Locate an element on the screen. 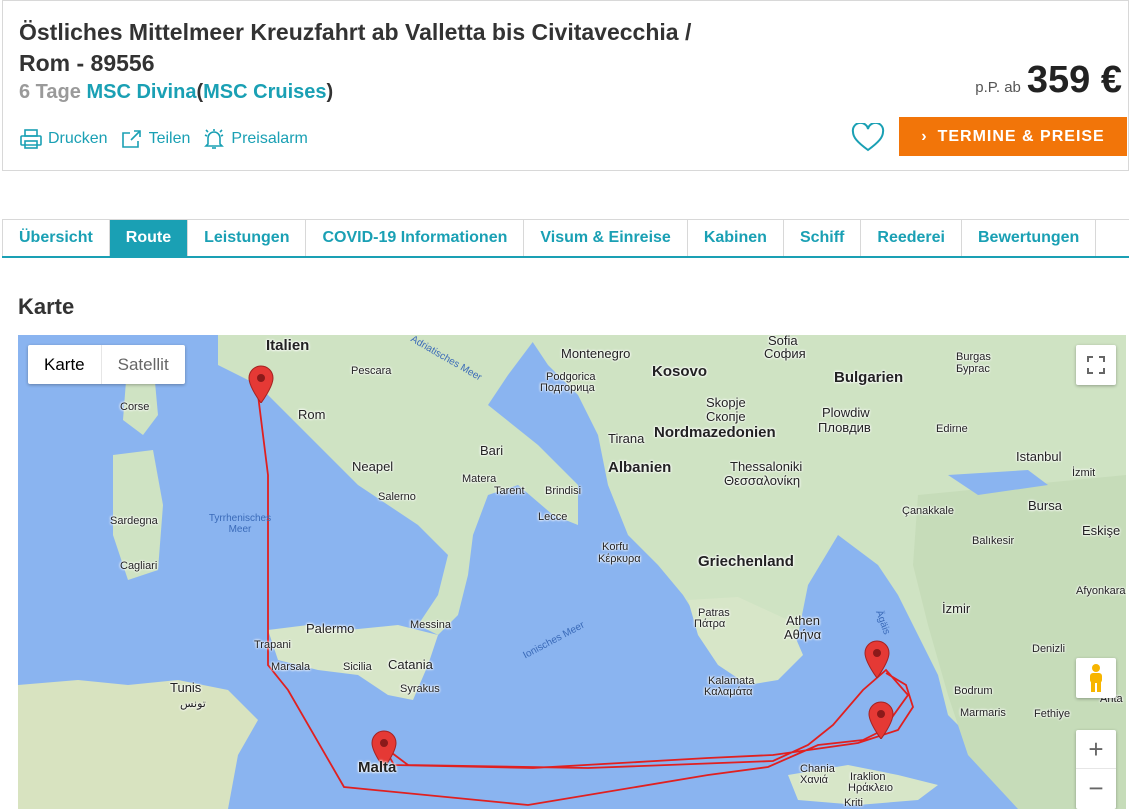  map-label: تونس is located at coordinates (193, 704).